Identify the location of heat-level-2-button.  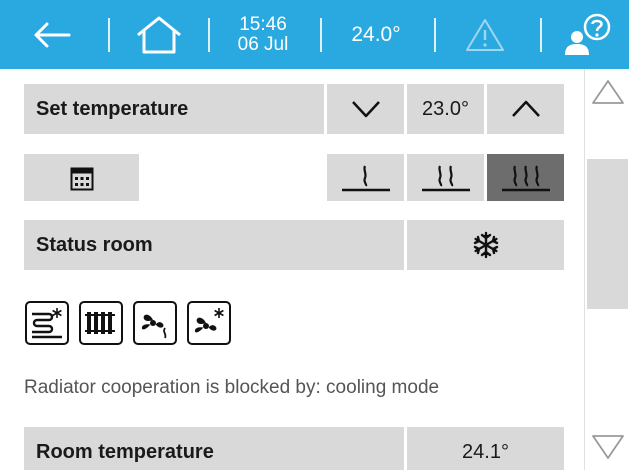
(445, 177).